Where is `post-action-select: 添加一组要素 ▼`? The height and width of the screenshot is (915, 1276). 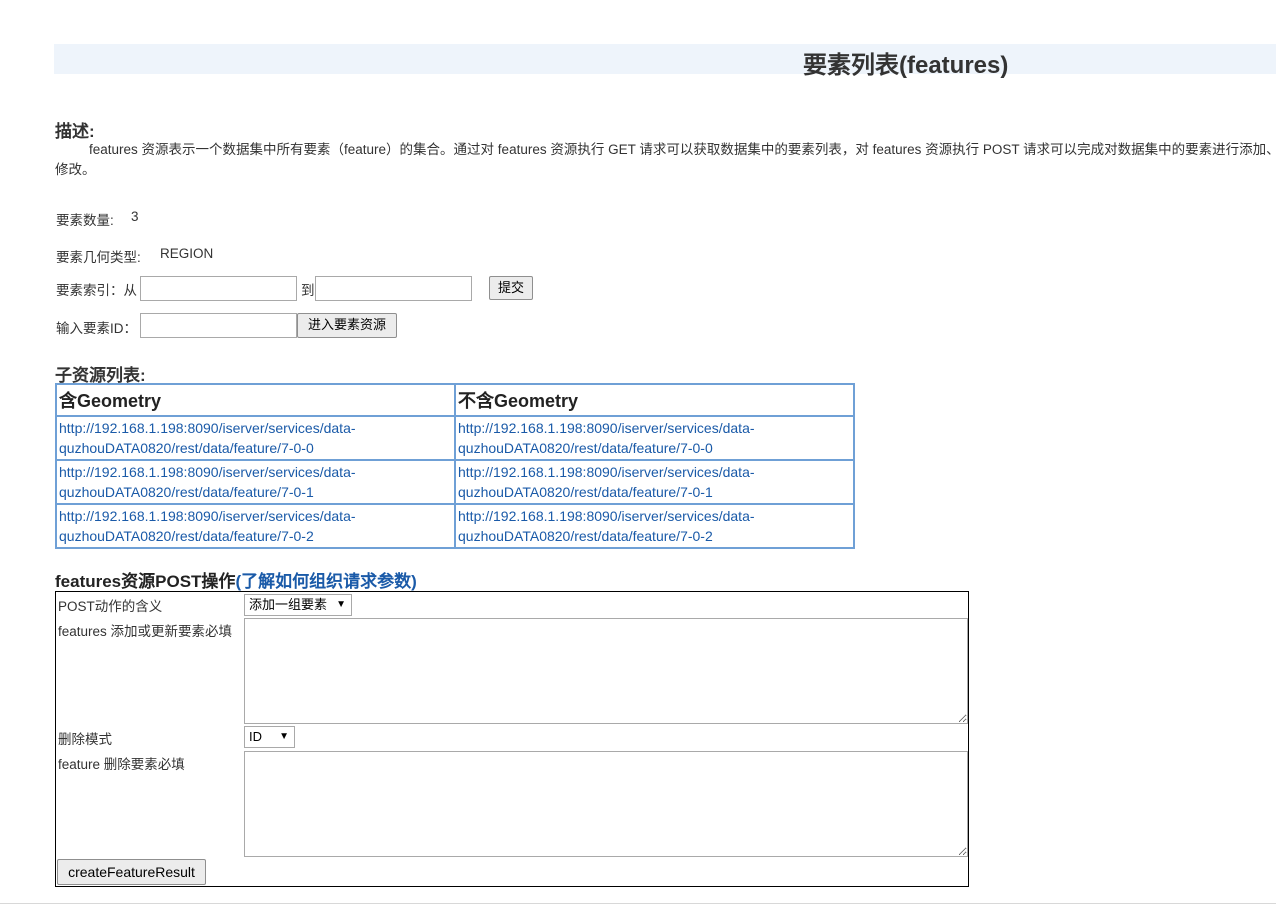
post-action-select: 添加一组要素 ▼ is located at coordinates (298, 605).